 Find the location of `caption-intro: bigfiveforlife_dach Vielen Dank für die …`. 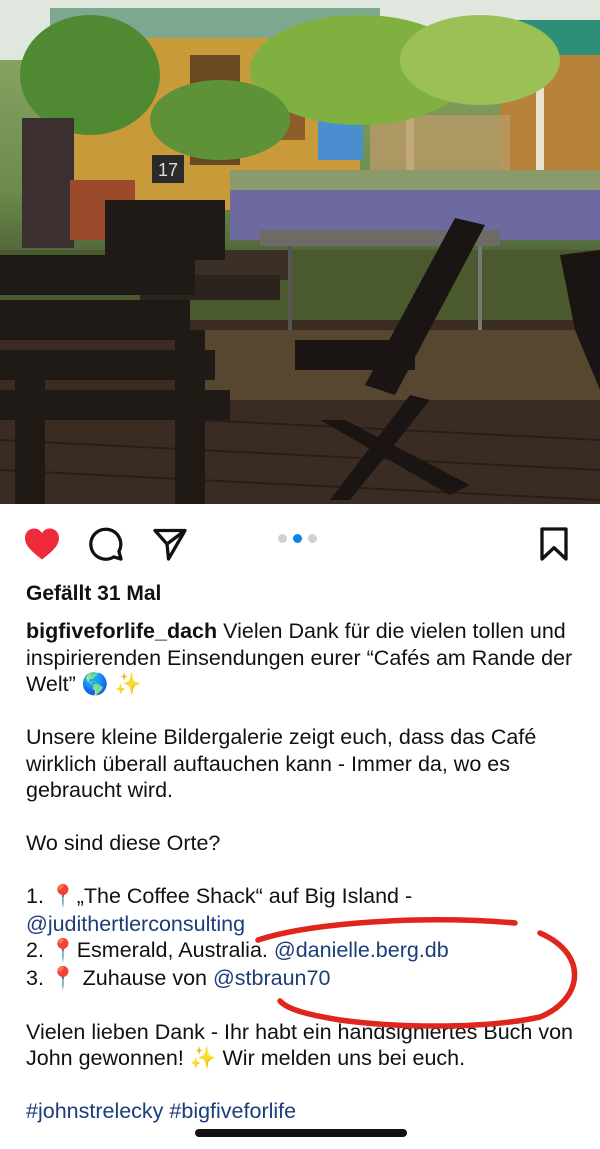

caption-intro: bigfiveforlife_dach Vielen Dank für die … is located at coordinates (301, 658).